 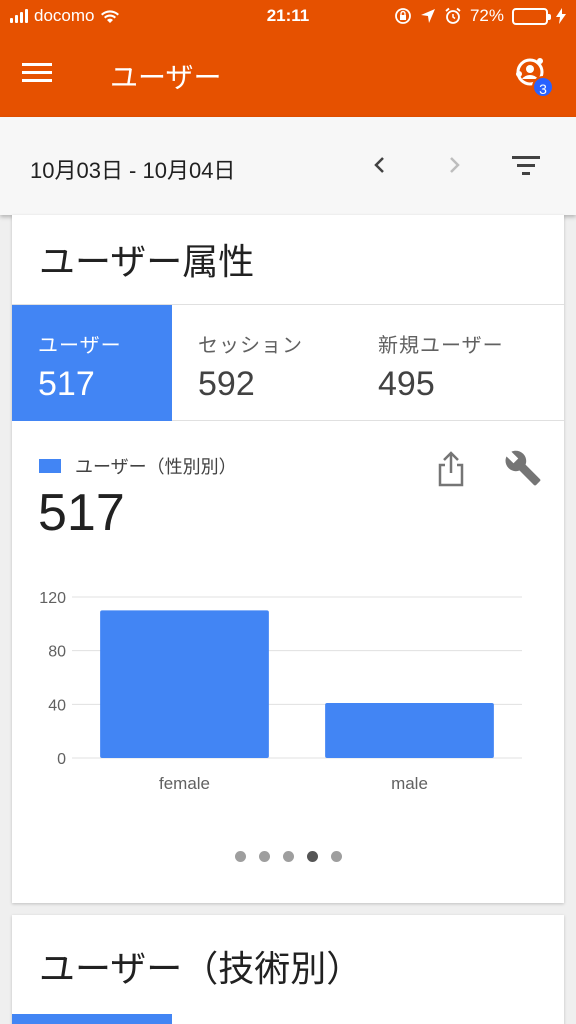 I want to click on hamburger-icon, so click(x=42, y=72).